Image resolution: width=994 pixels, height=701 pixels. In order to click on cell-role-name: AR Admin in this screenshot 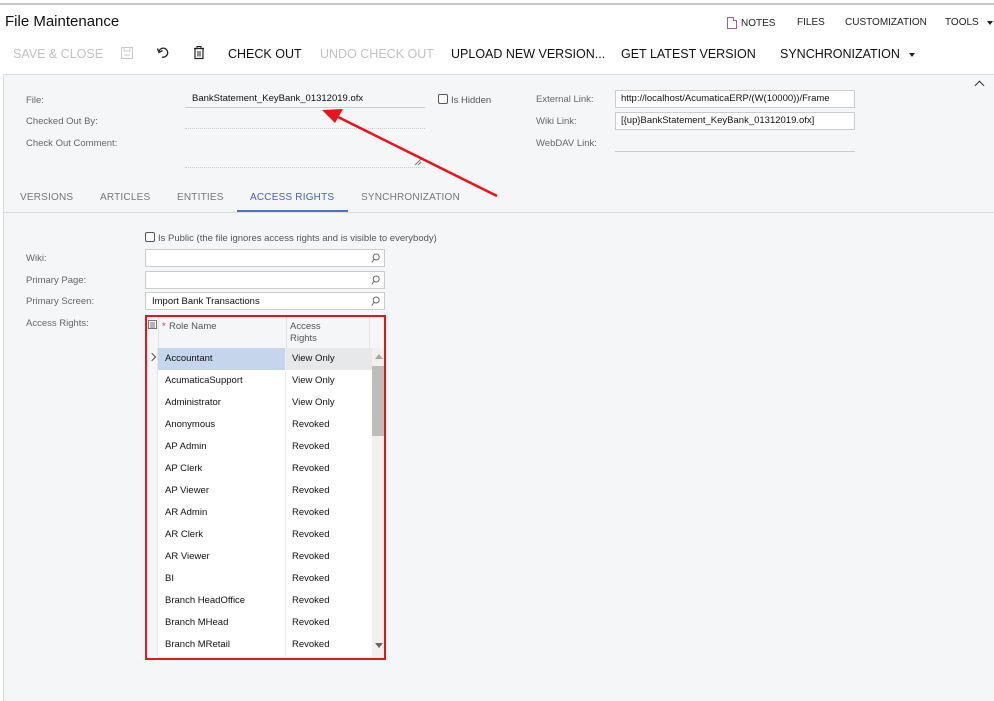, I will do `click(222, 513)`.